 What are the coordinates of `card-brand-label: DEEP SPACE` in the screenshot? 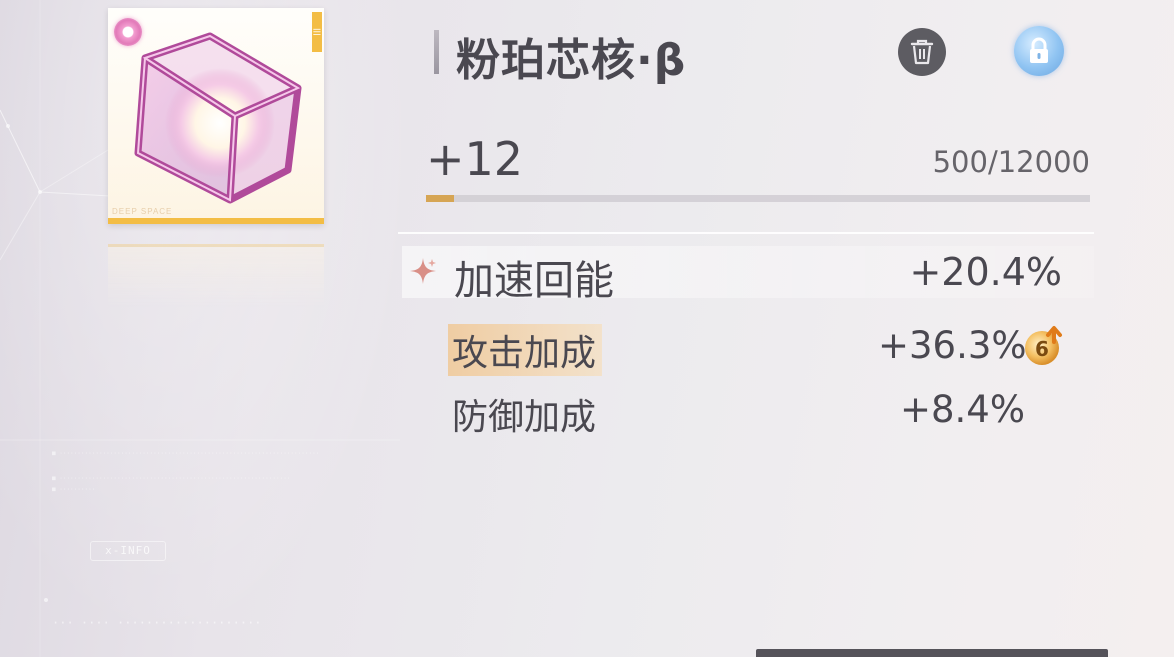 It's located at (142, 211).